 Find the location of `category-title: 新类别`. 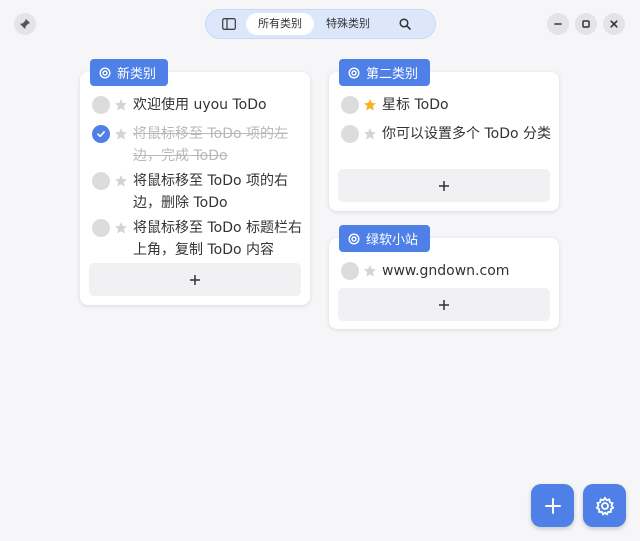

category-title: 新类别 is located at coordinates (129, 72).